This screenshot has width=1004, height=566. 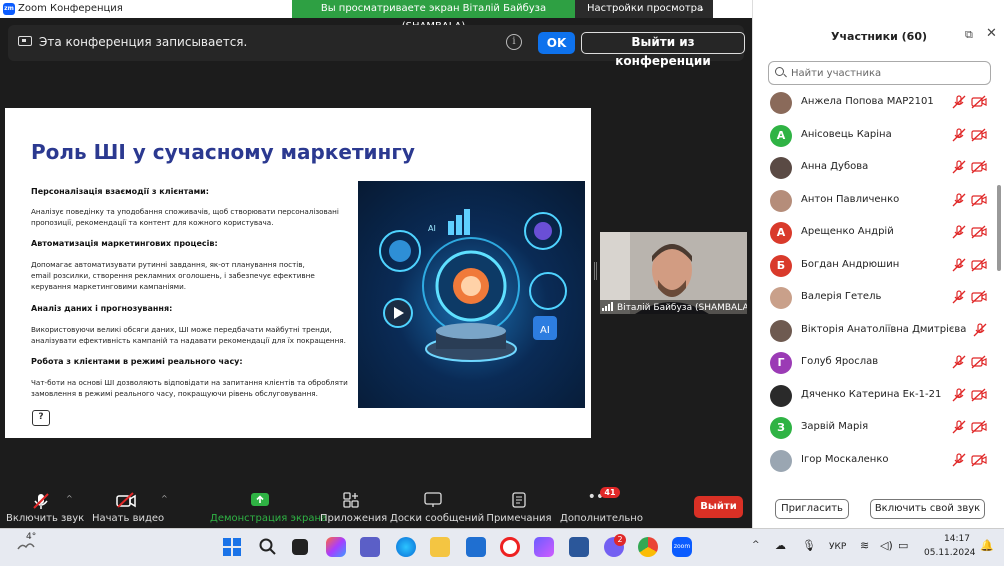 I want to click on file-explorer-icon, so click(x=440, y=547).